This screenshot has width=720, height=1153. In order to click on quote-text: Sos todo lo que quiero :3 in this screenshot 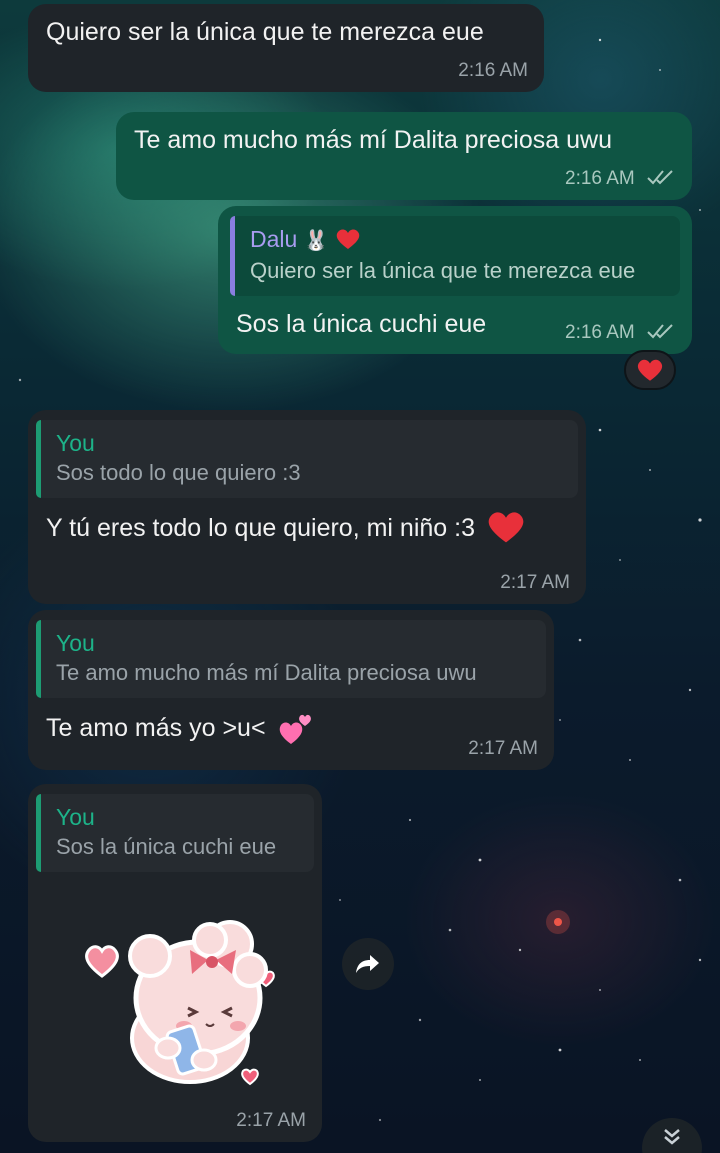, I will do `click(178, 472)`.